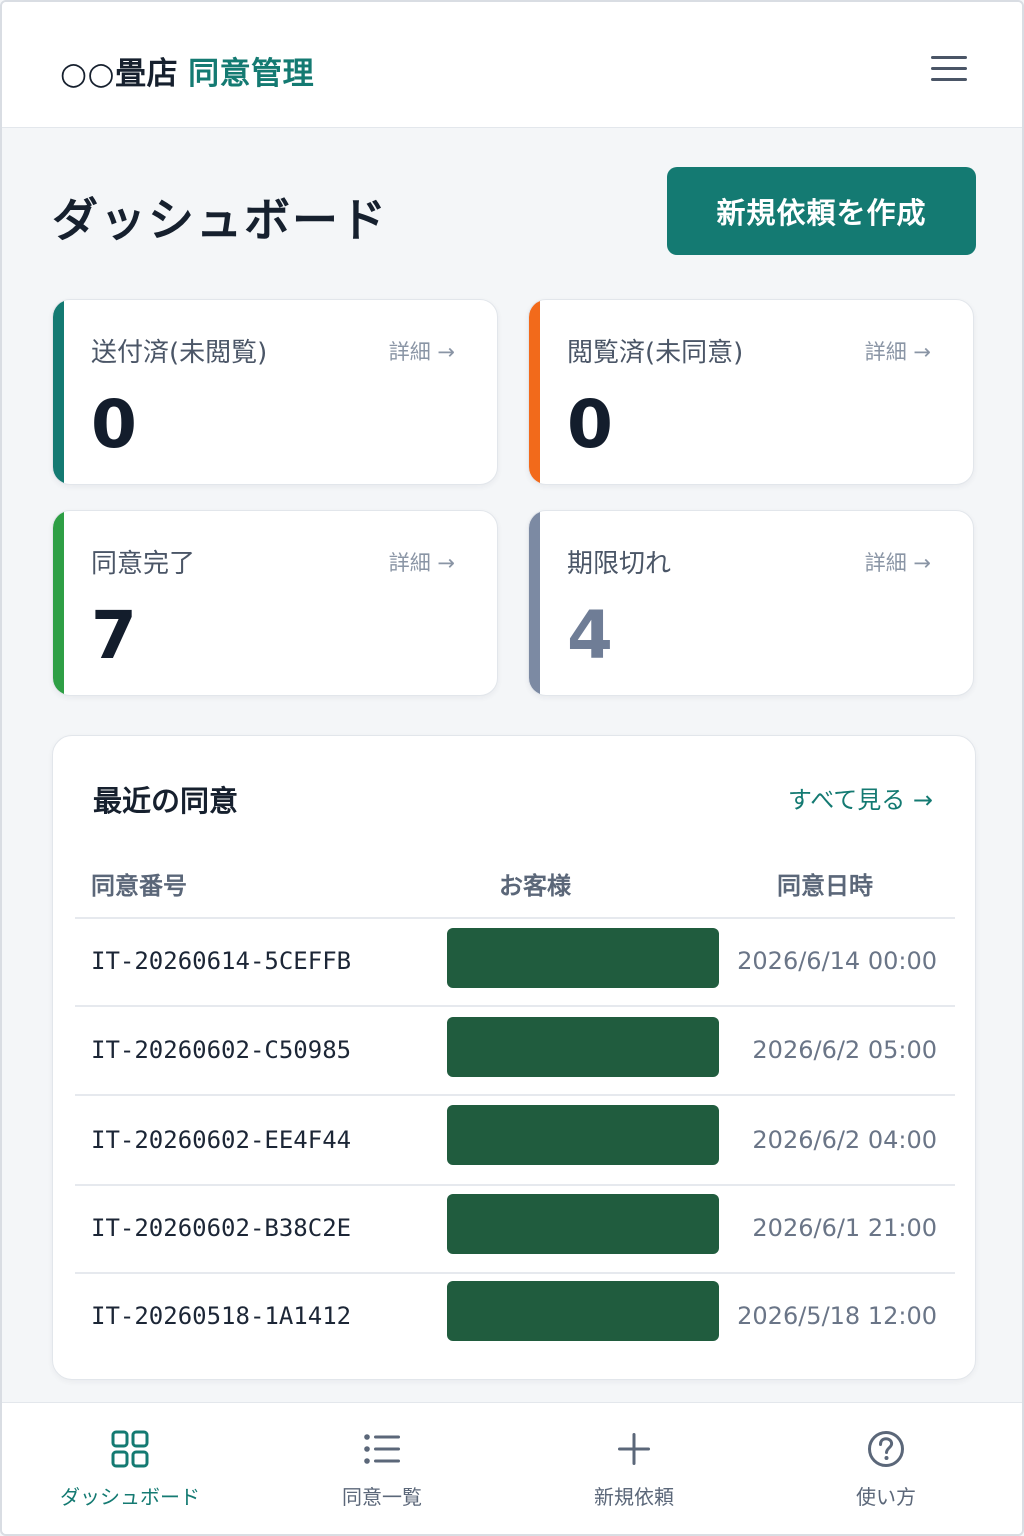 The height and width of the screenshot is (1536, 1024). I want to click on column-header-id: 同意番号, so click(139, 886).